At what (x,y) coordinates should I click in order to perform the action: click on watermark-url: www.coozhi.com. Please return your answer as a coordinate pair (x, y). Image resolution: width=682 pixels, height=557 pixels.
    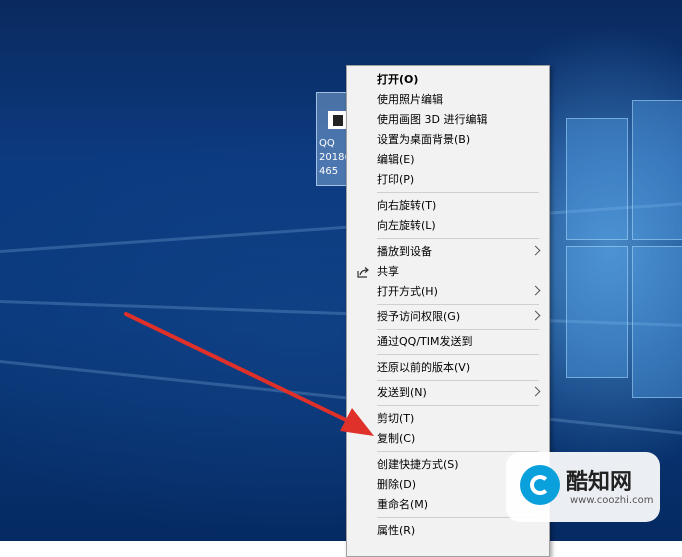
    Looking at the image, I should click on (612, 500).